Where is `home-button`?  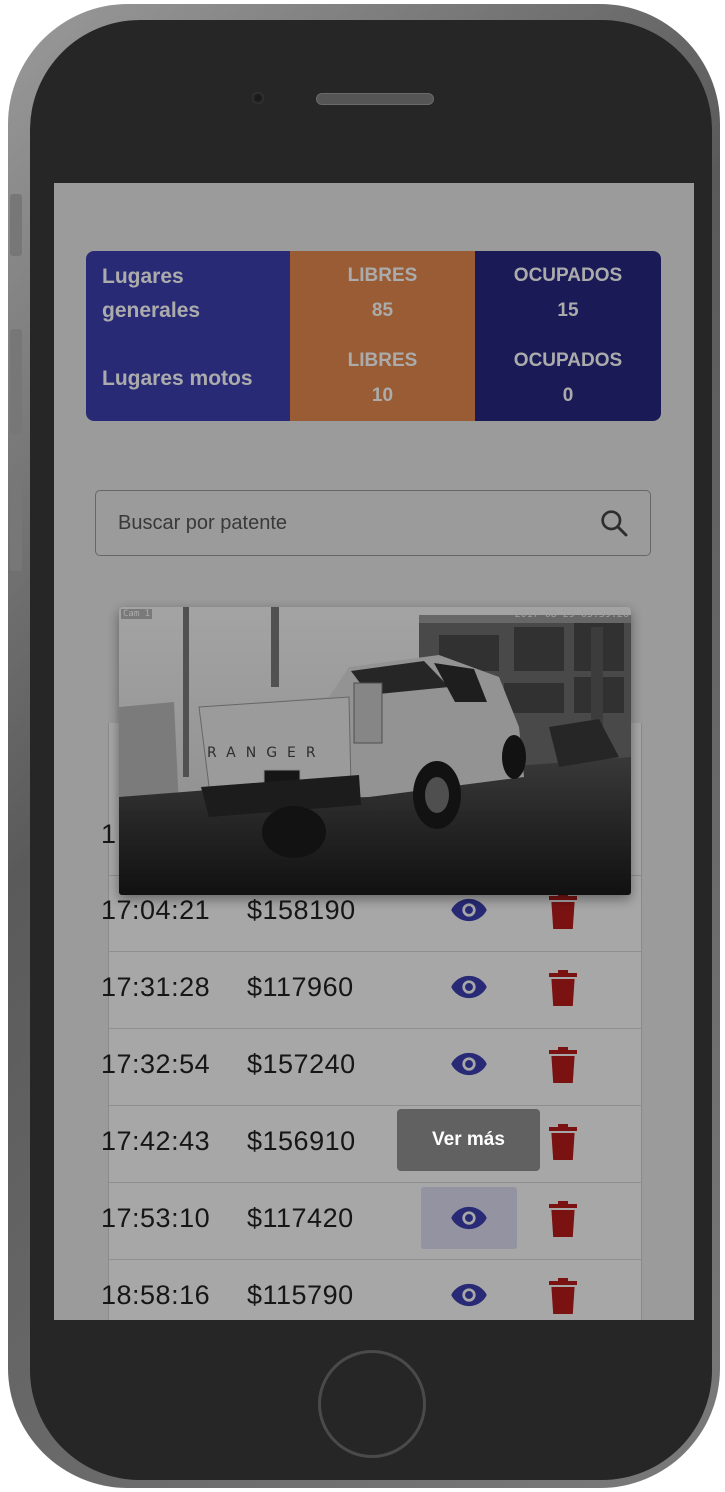 home-button is located at coordinates (372, 1404).